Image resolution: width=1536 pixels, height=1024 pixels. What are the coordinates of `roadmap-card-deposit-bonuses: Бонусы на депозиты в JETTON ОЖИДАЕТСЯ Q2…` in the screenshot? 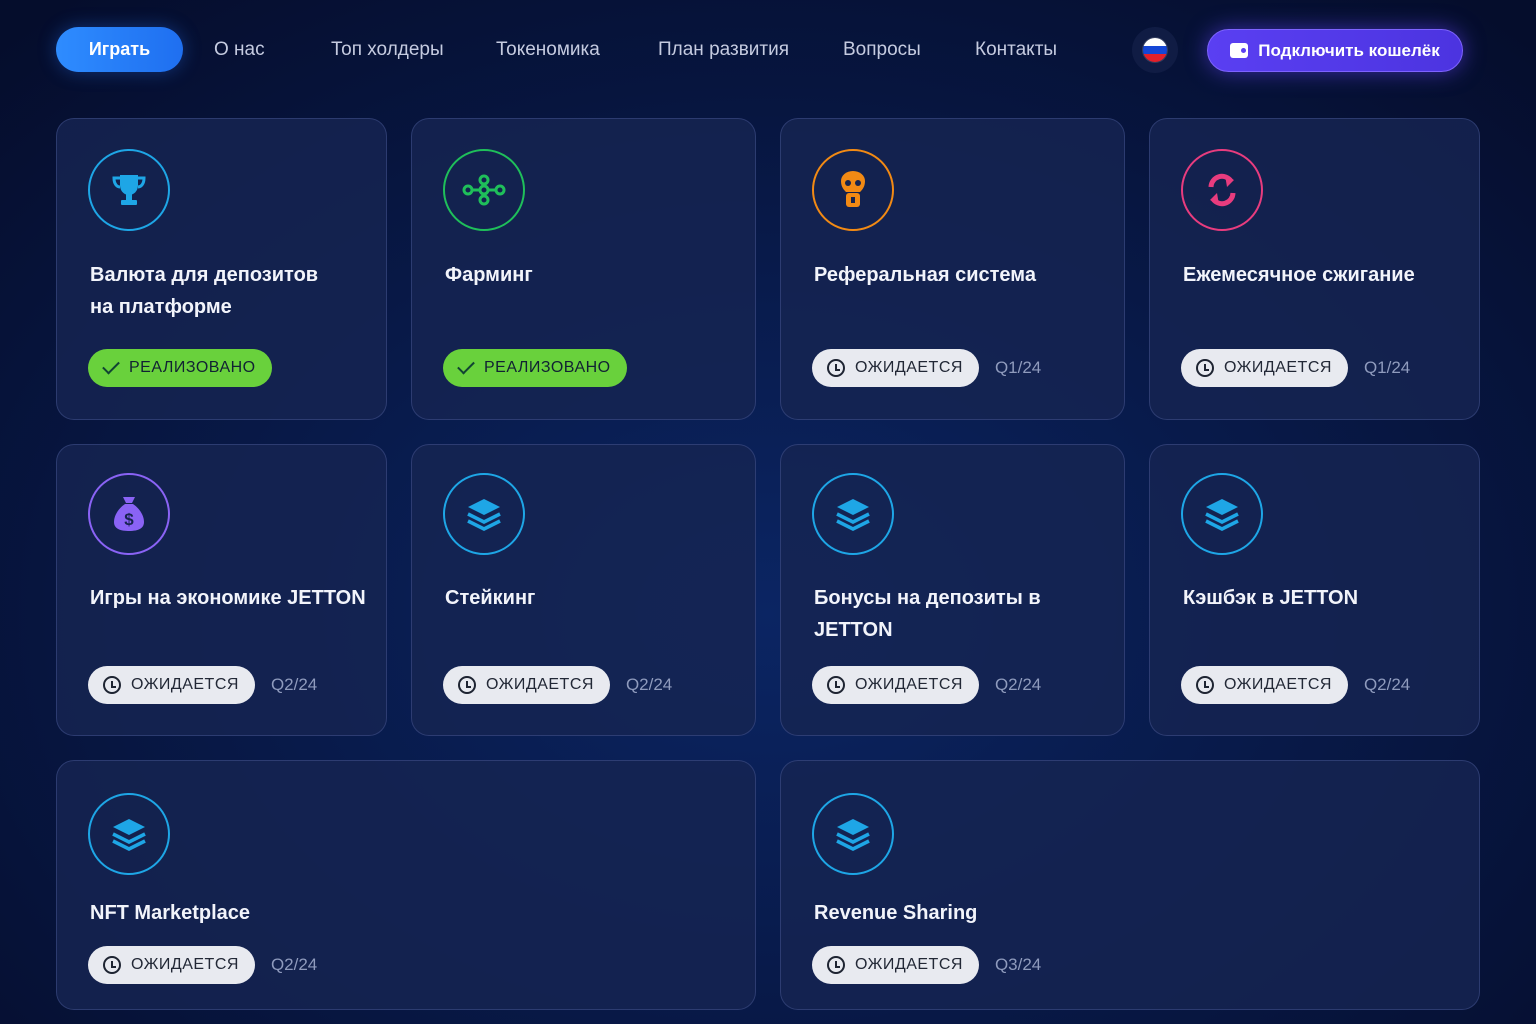 It's located at (952, 590).